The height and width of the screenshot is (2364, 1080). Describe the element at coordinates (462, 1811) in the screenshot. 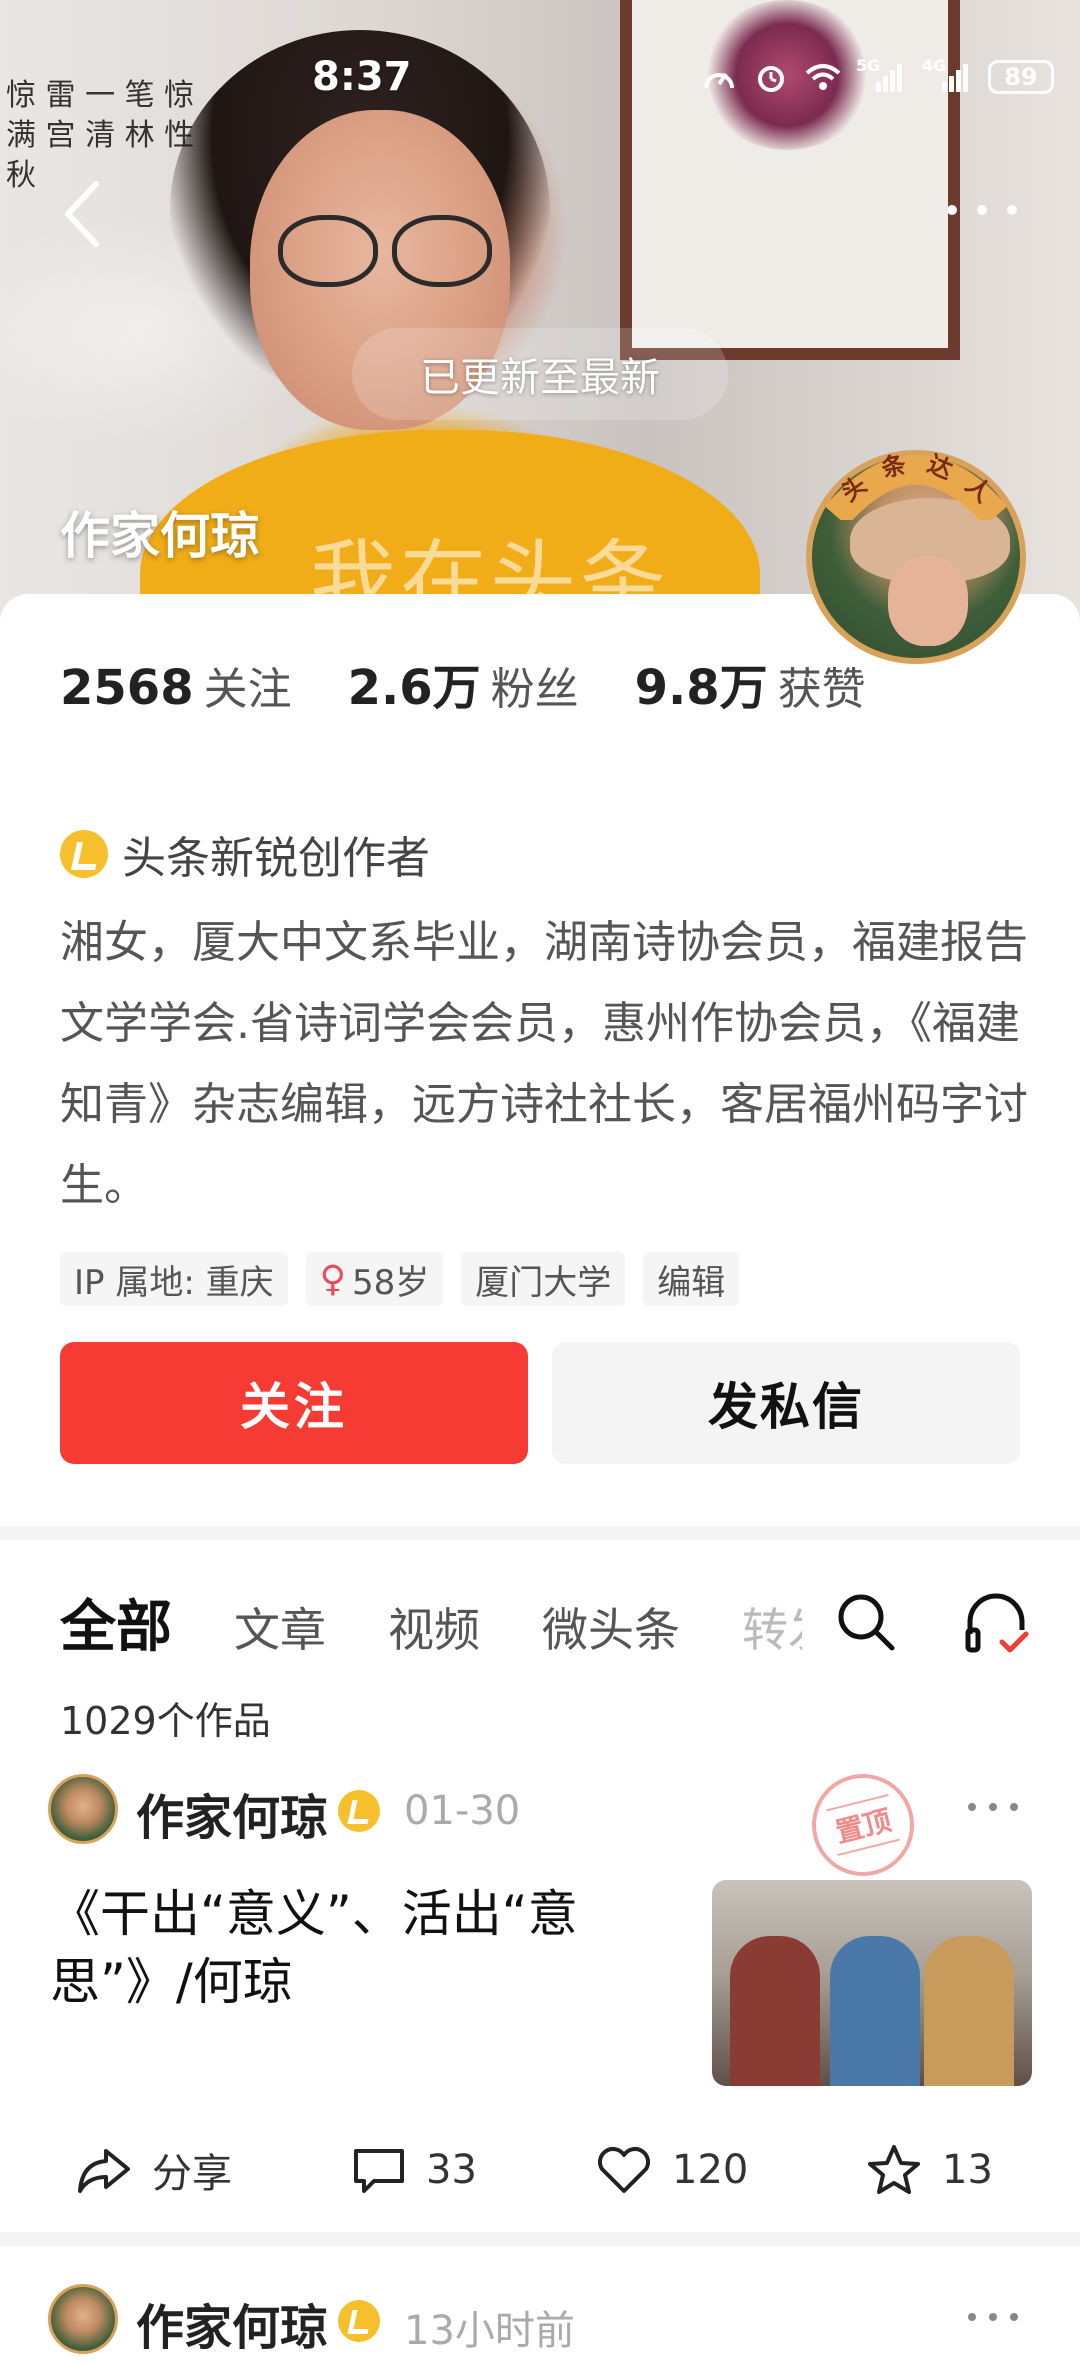

I see `post-time: 01-30` at that location.